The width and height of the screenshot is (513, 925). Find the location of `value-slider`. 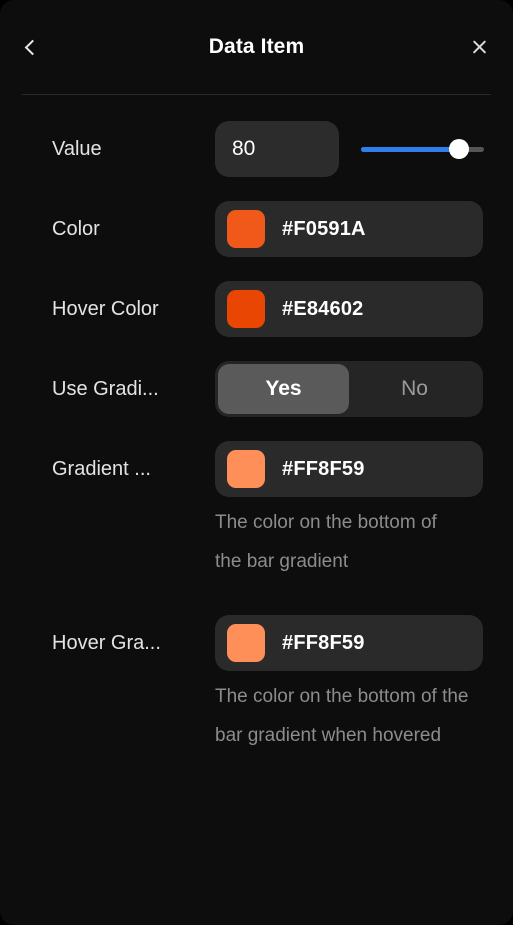

value-slider is located at coordinates (422, 149).